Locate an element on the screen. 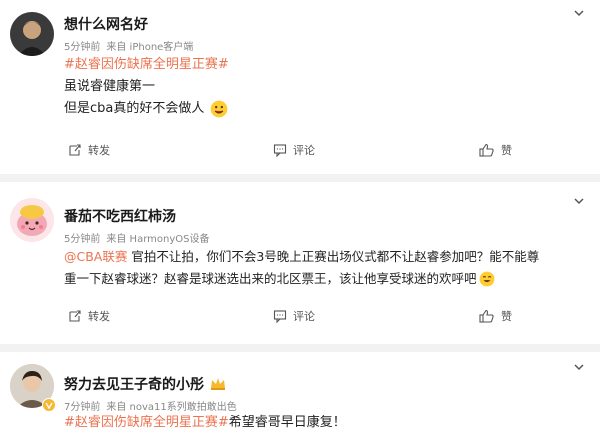 The image size is (600, 439). username: 番茄不吃西红柿汤 is located at coordinates (120, 216).